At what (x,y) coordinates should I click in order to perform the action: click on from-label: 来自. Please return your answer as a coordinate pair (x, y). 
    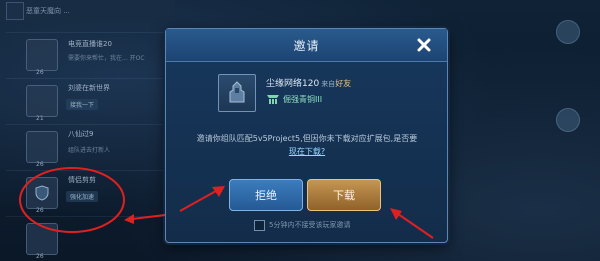
    Looking at the image, I should click on (328, 84).